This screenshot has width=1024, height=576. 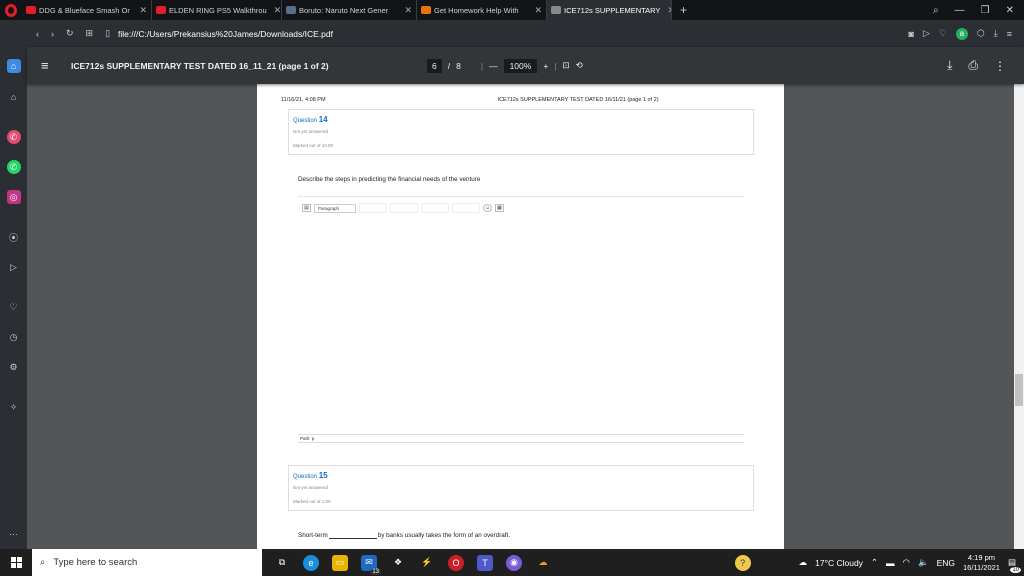 What do you see at coordinates (371, 564) in the screenshot?
I see `mail-icon: ✉ 13` at bounding box center [371, 564].